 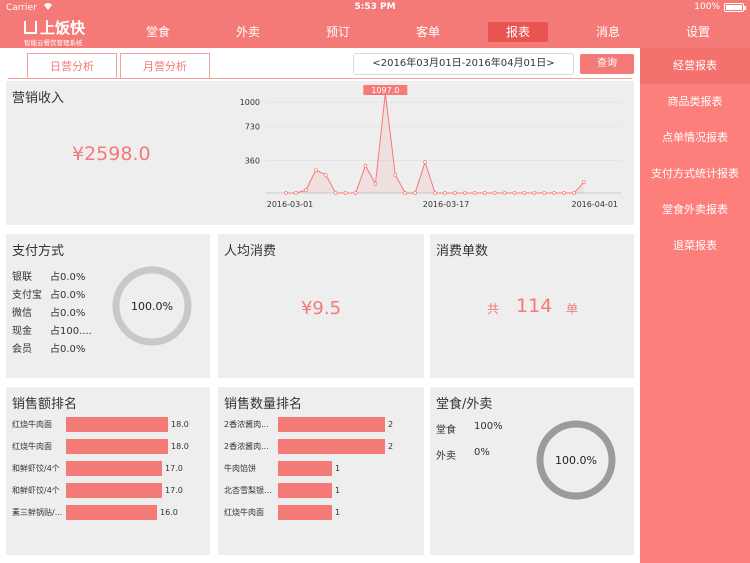 What do you see at coordinates (572, 309) in the screenshot?
I see `order-count-suffix: 单` at bounding box center [572, 309].